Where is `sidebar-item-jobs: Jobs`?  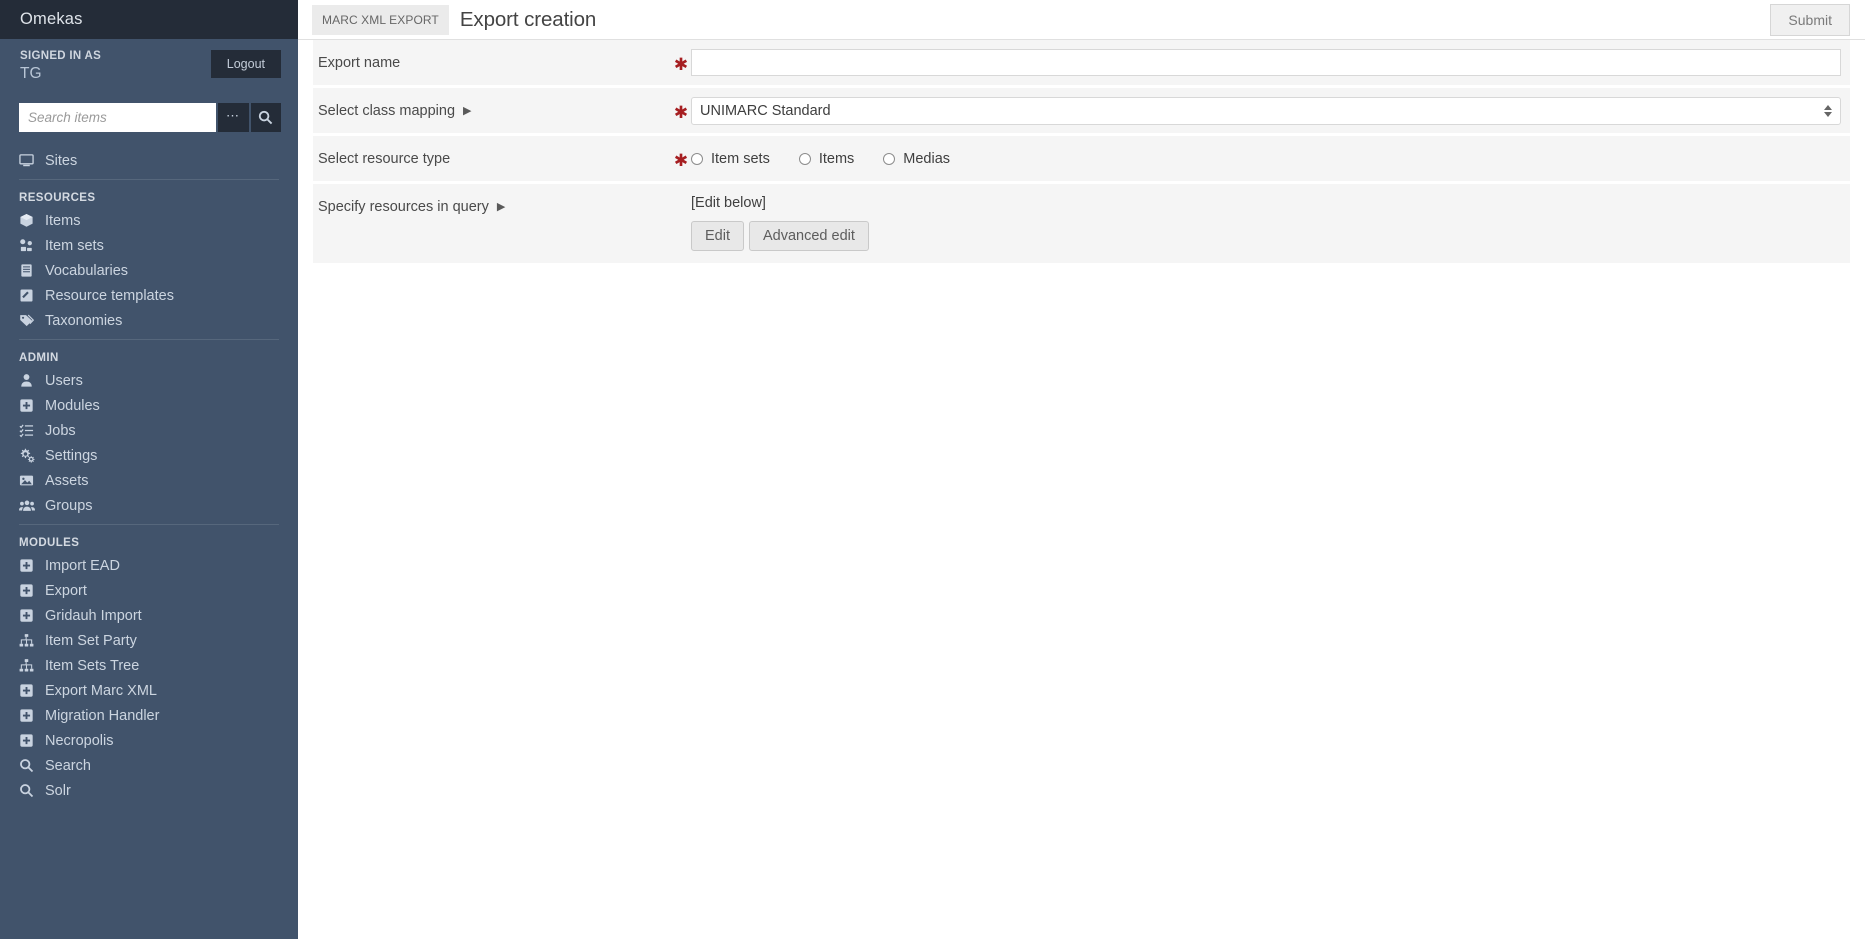
sidebar-item-jobs: Jobs is located at coordinates (149, 430).